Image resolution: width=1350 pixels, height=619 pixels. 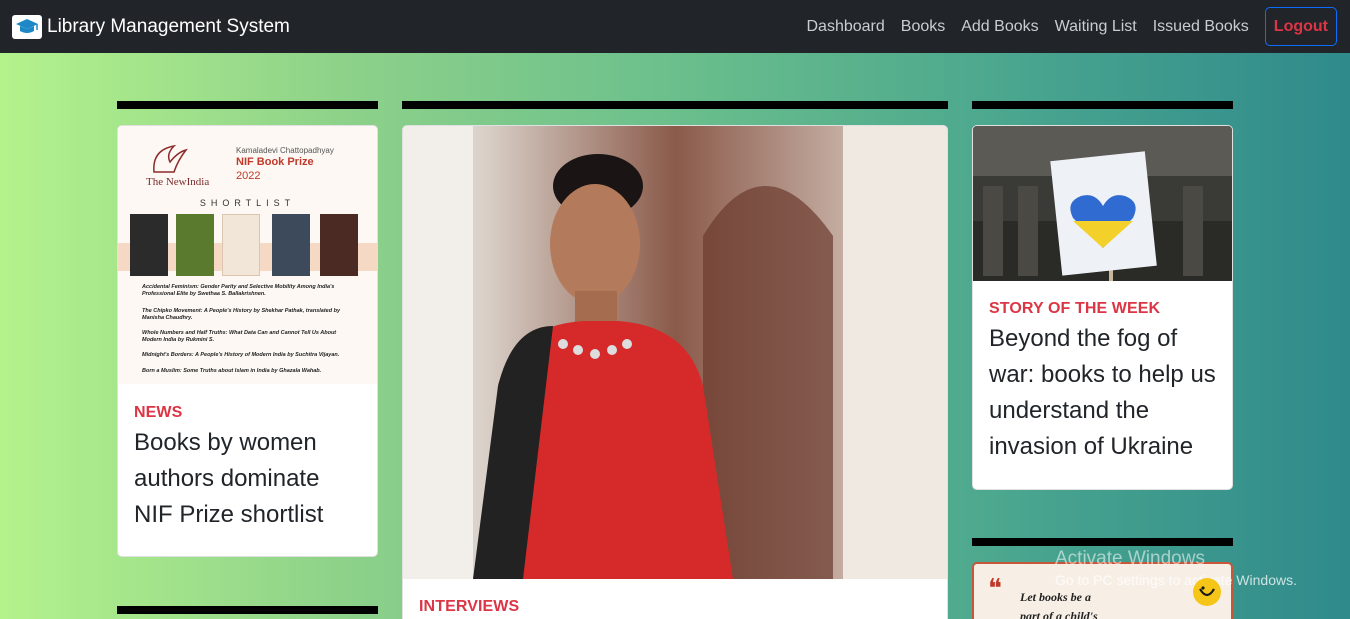 I want to click on logout-button: Logout, so click(x=1300, y=26).